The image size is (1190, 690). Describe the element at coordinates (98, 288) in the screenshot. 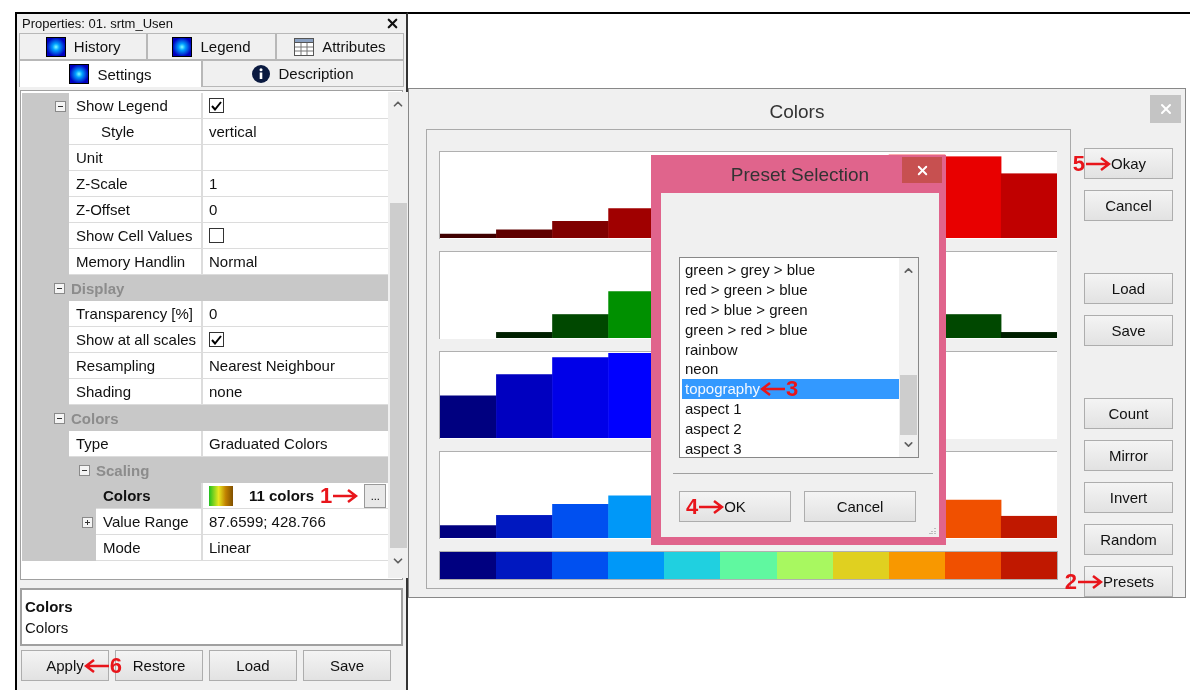

I see `category-label: Display` at that location.